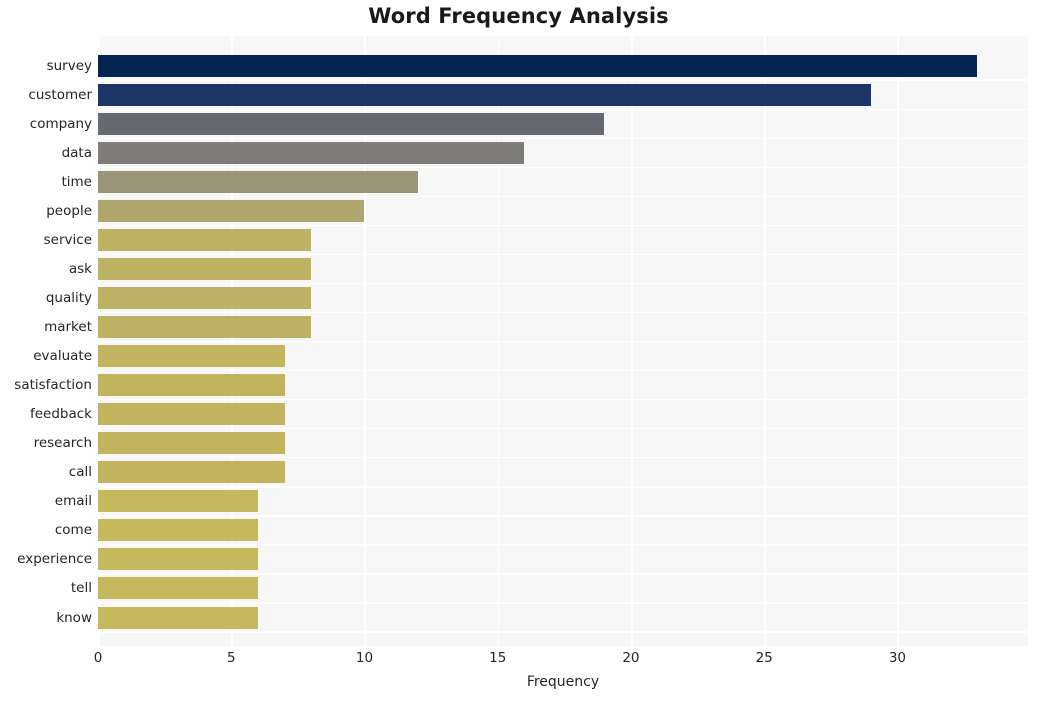  What do you see at coordinates (178, 530) in the screenshot?
I see `bar-come` at bounding box center [178, 530].